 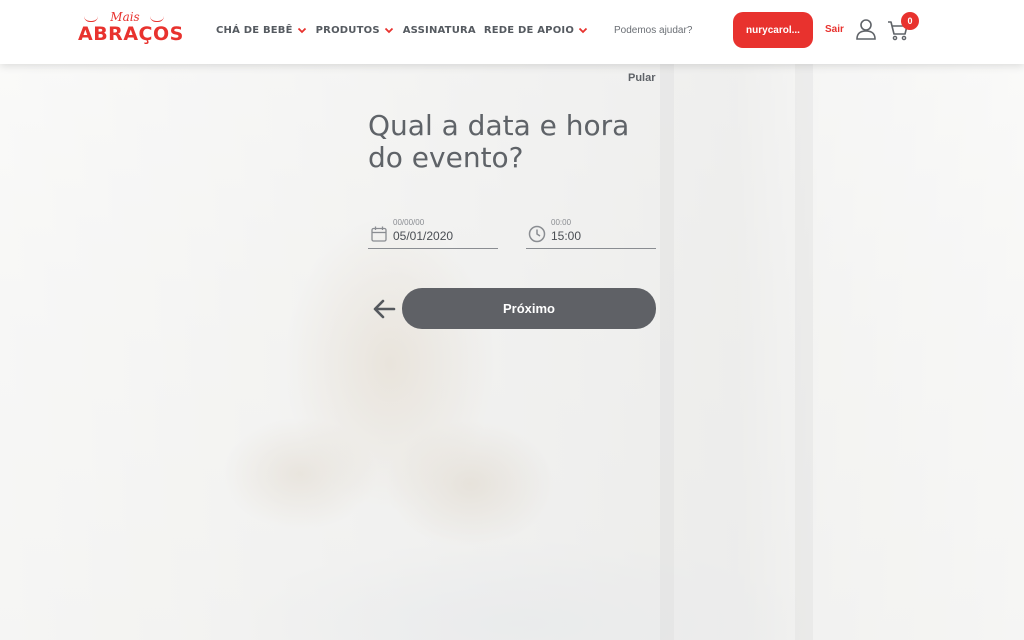 I want to click on time-field-placeholder: 00:00, so click(x=561, y=222).